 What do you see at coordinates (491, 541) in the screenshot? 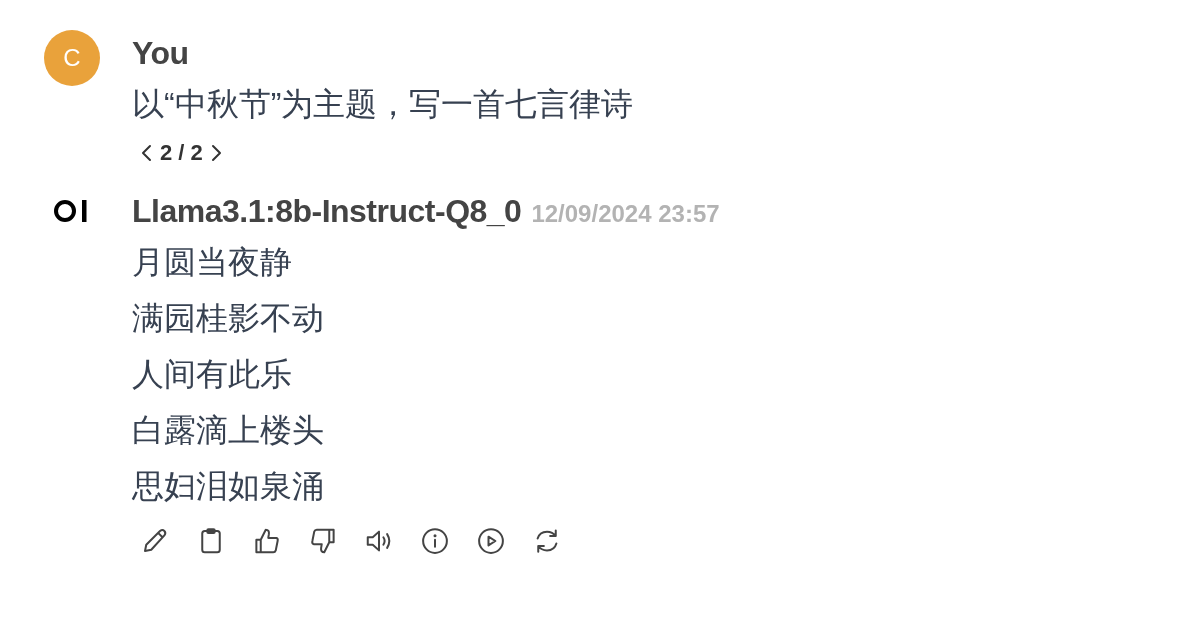
I see `play-icon` at bounding box center [491, 541].